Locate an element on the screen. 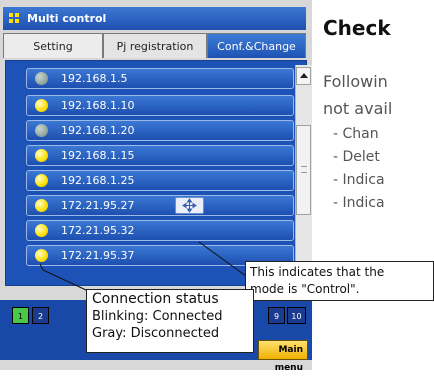 This screenshot has height=377, width=434. device-ip: 192.168.1.5 is located at coordinates (94, 78).